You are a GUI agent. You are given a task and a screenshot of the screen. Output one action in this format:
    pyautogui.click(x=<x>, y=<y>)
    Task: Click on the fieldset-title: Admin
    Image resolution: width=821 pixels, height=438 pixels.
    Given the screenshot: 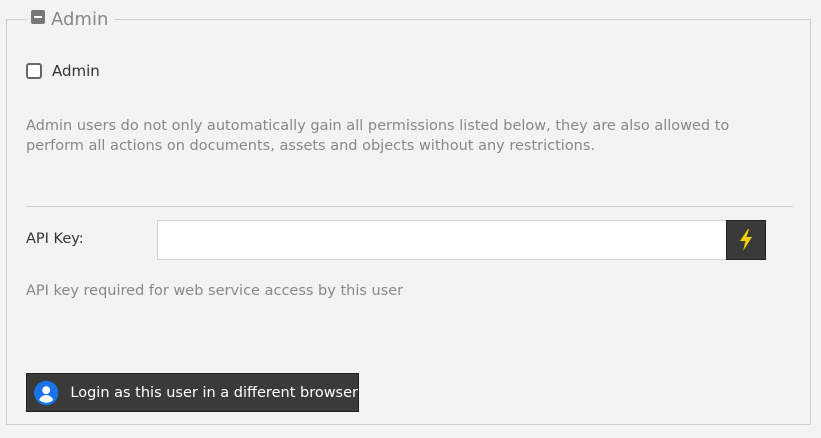 What is the action you would take?
    pyautogui.click(x=80, y=19)
    